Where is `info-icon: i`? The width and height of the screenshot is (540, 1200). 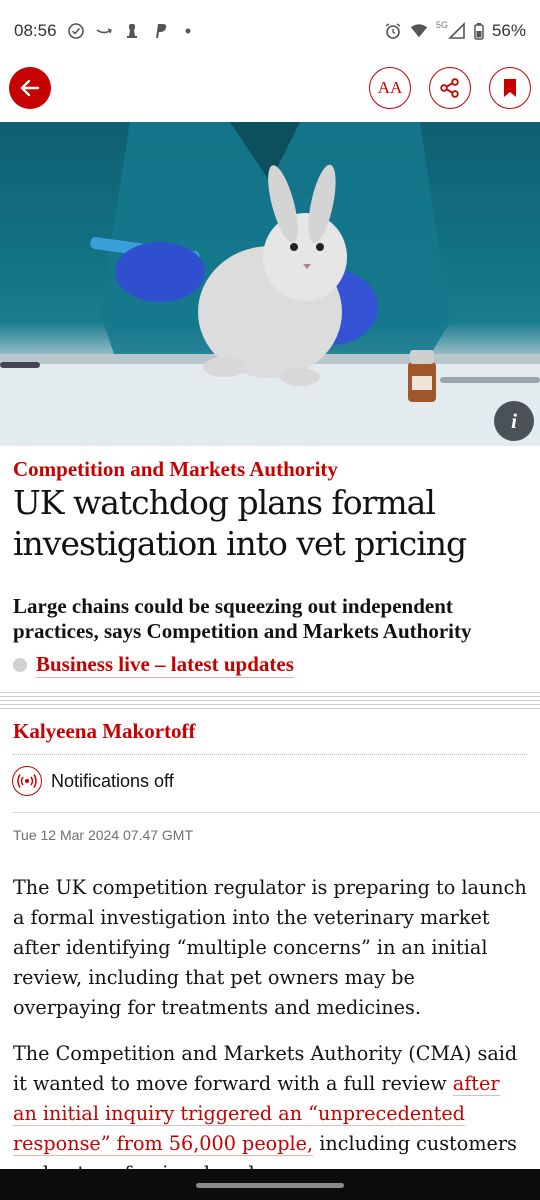 info-icon: i is located at coordinates (514, 420).